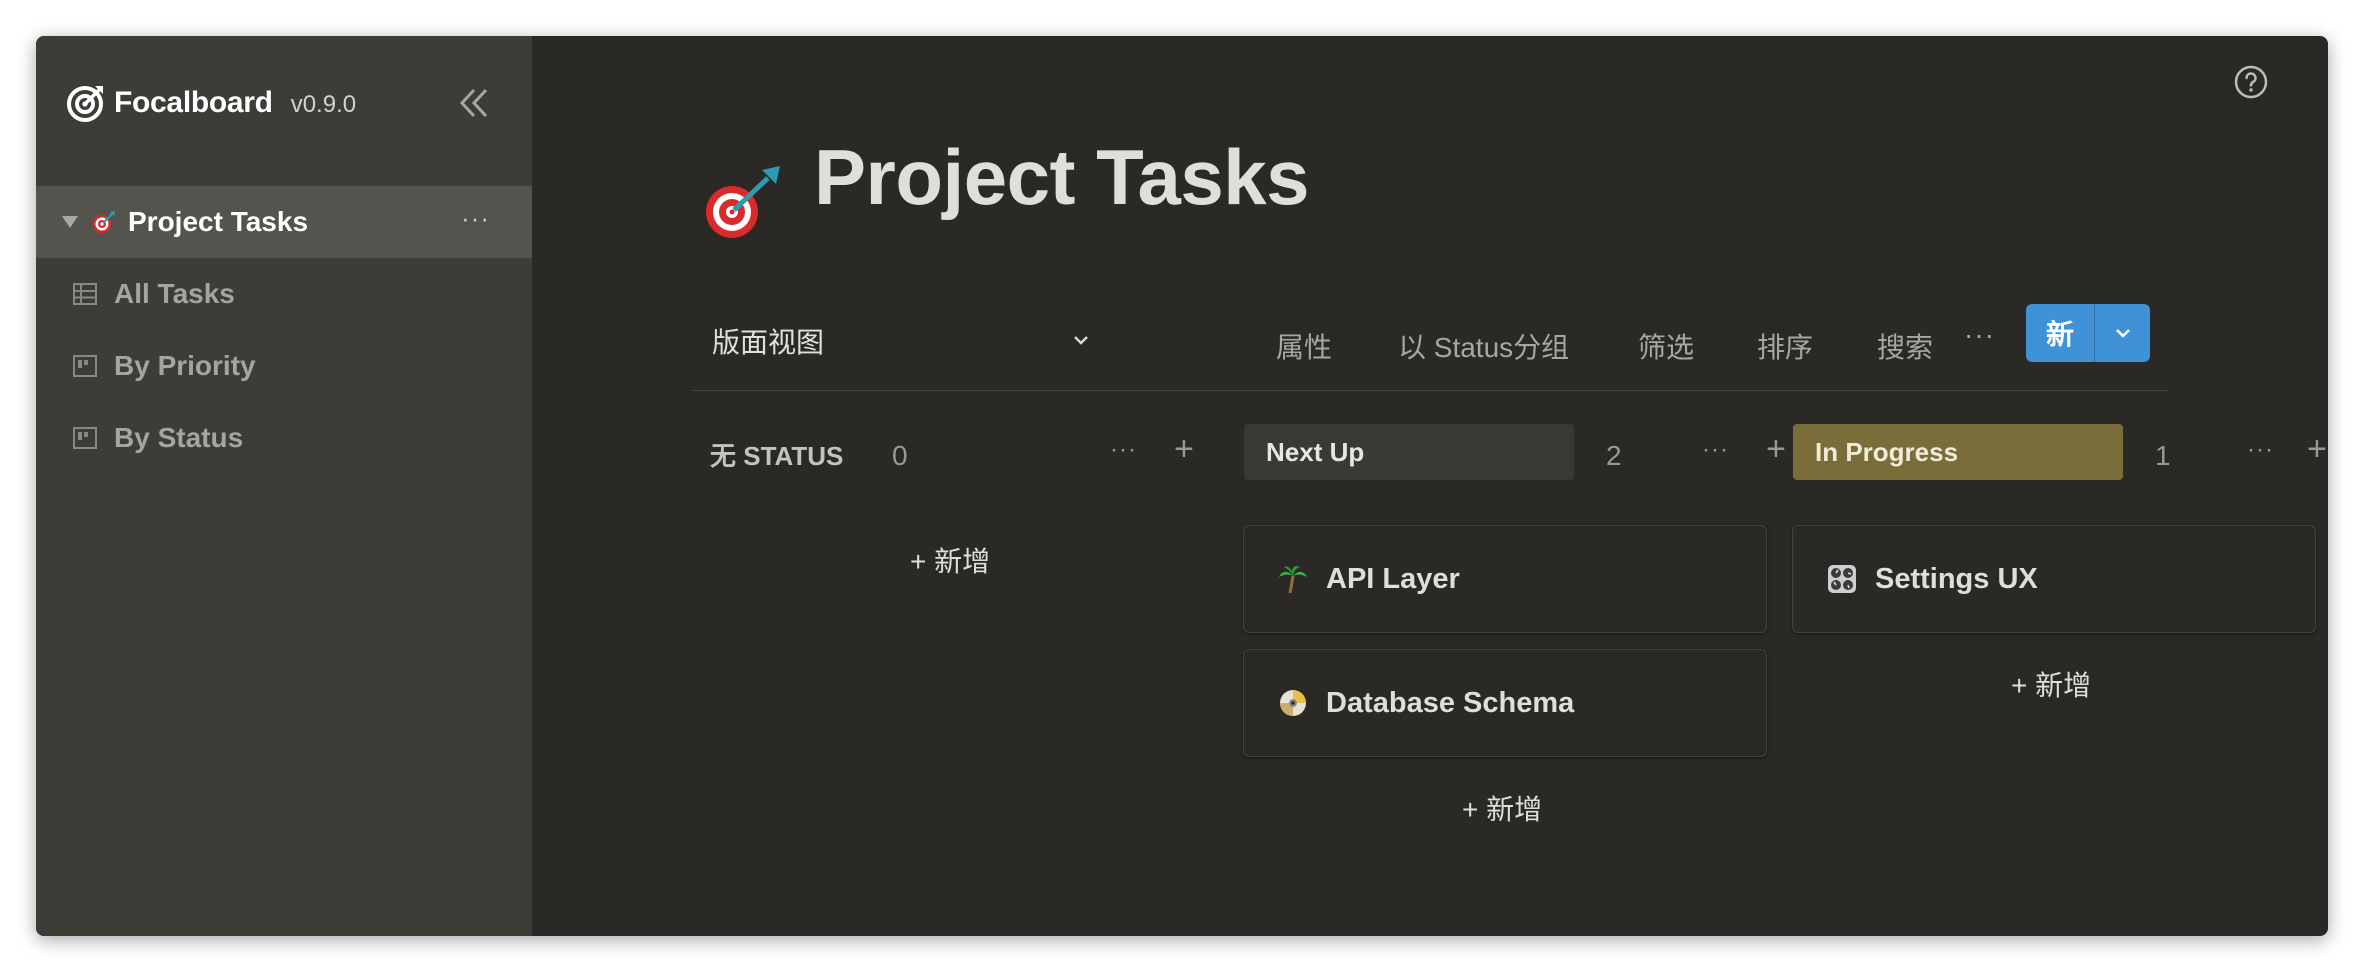 This screenshot has width=2364, height=972. What do you see at coordinates (1483, 346) in the screenshot?
I see `group-by-button: 以 Status分组` at bounding box center [1483, 346].